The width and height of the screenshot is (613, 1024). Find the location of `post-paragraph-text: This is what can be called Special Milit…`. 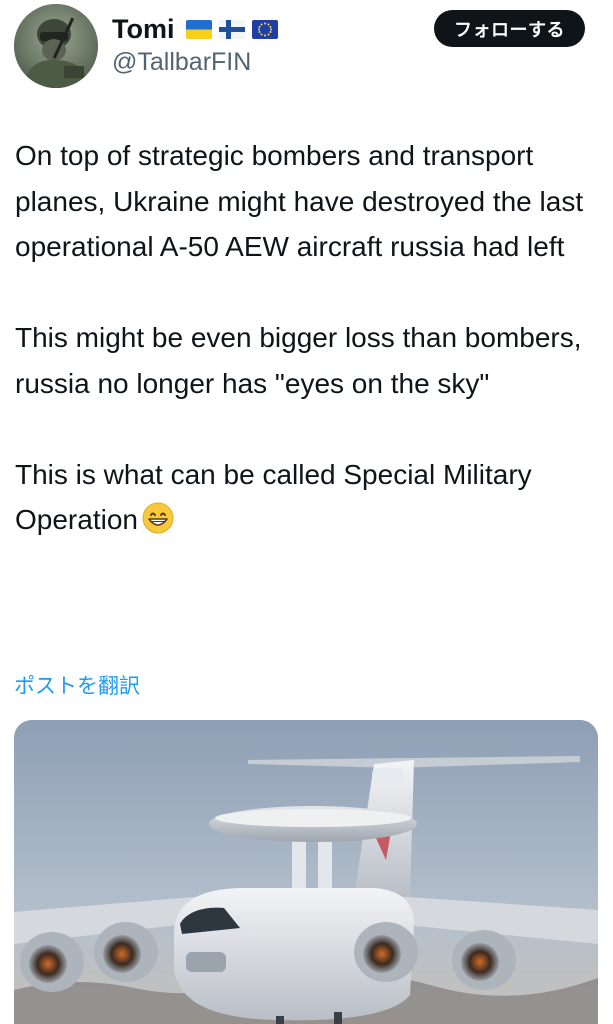

post-paragraph-text: This is what can be called Special Milit… is located at coordinates (273, 497).